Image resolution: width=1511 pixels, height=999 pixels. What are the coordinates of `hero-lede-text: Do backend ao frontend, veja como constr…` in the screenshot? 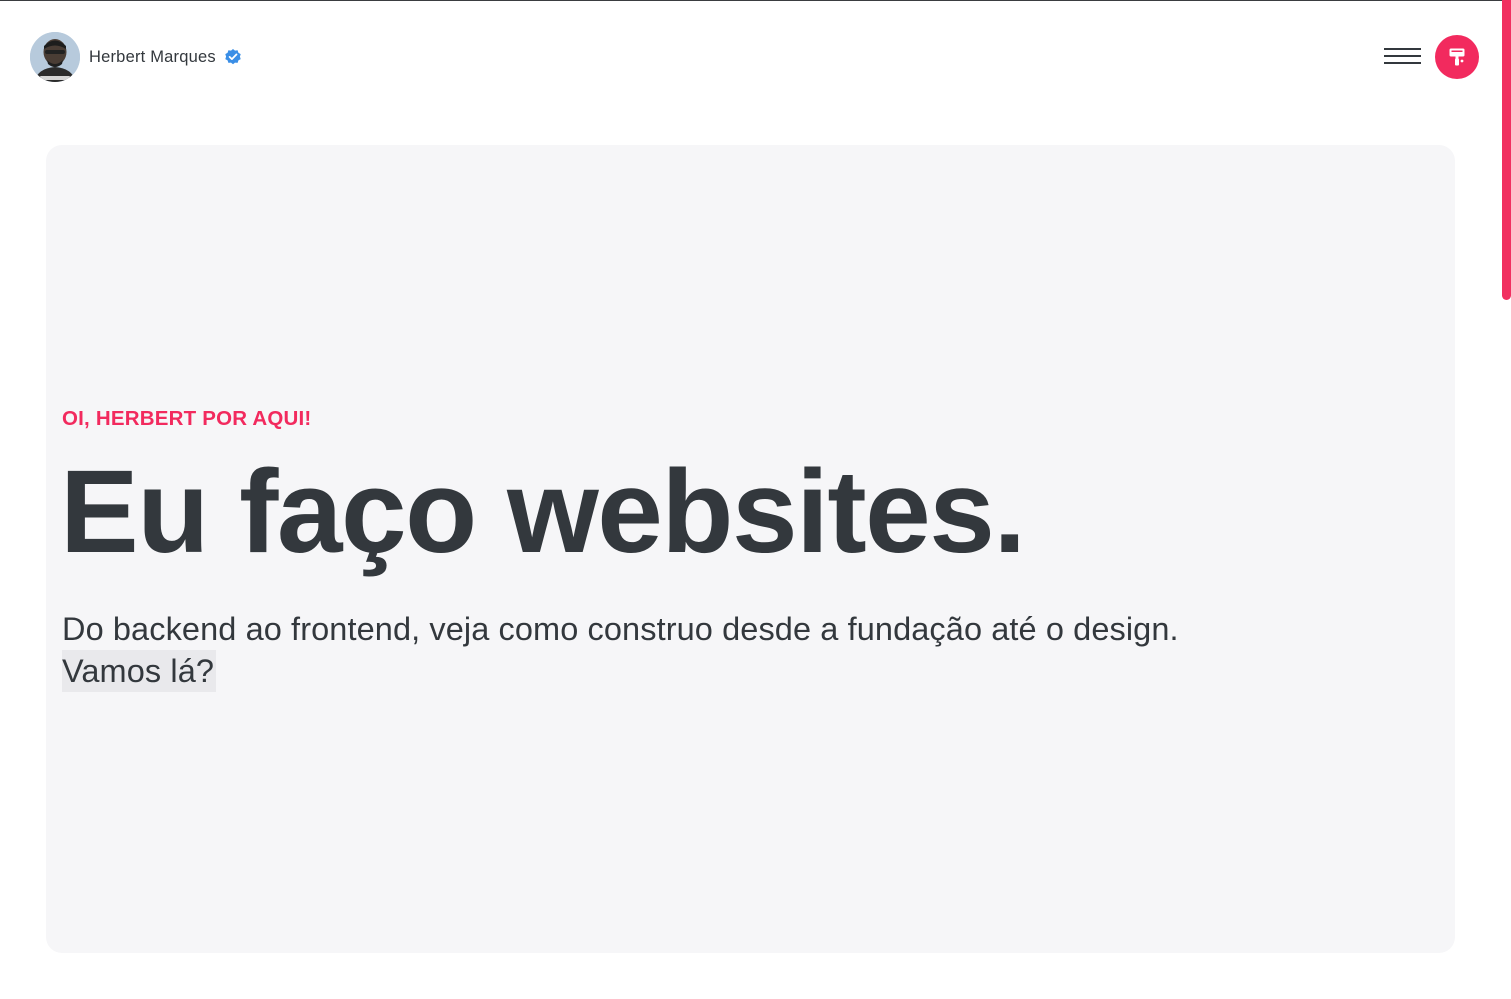 It's located at (620, 629).